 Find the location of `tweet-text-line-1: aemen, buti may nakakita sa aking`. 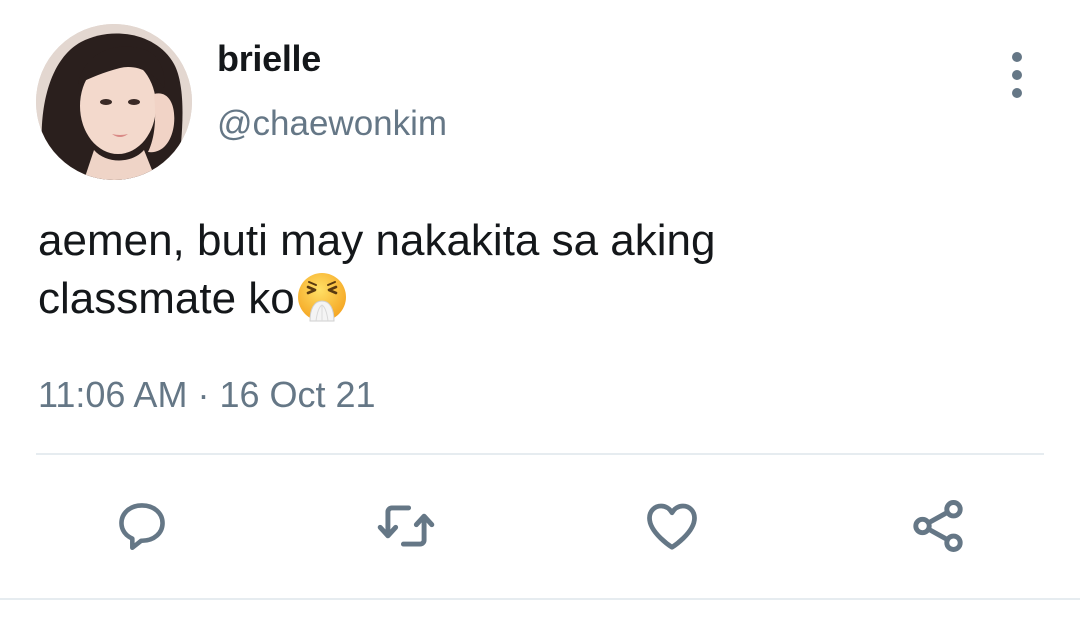

tweet-text-line-1: aemen, buti may nakakita sa aking is located at coordinates (377, 240).